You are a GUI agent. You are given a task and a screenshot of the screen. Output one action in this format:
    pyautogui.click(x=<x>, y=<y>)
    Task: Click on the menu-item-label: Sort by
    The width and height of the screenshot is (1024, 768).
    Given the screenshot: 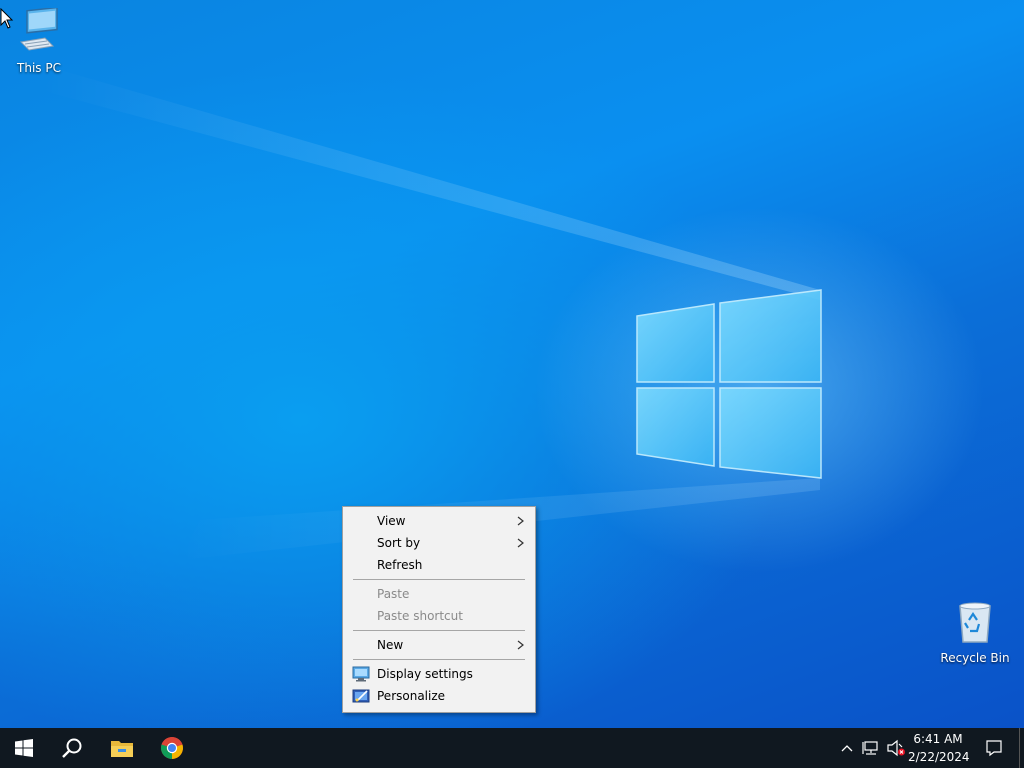 What is the action you would take?
    pyautogui.click(x=399, y=543)
    